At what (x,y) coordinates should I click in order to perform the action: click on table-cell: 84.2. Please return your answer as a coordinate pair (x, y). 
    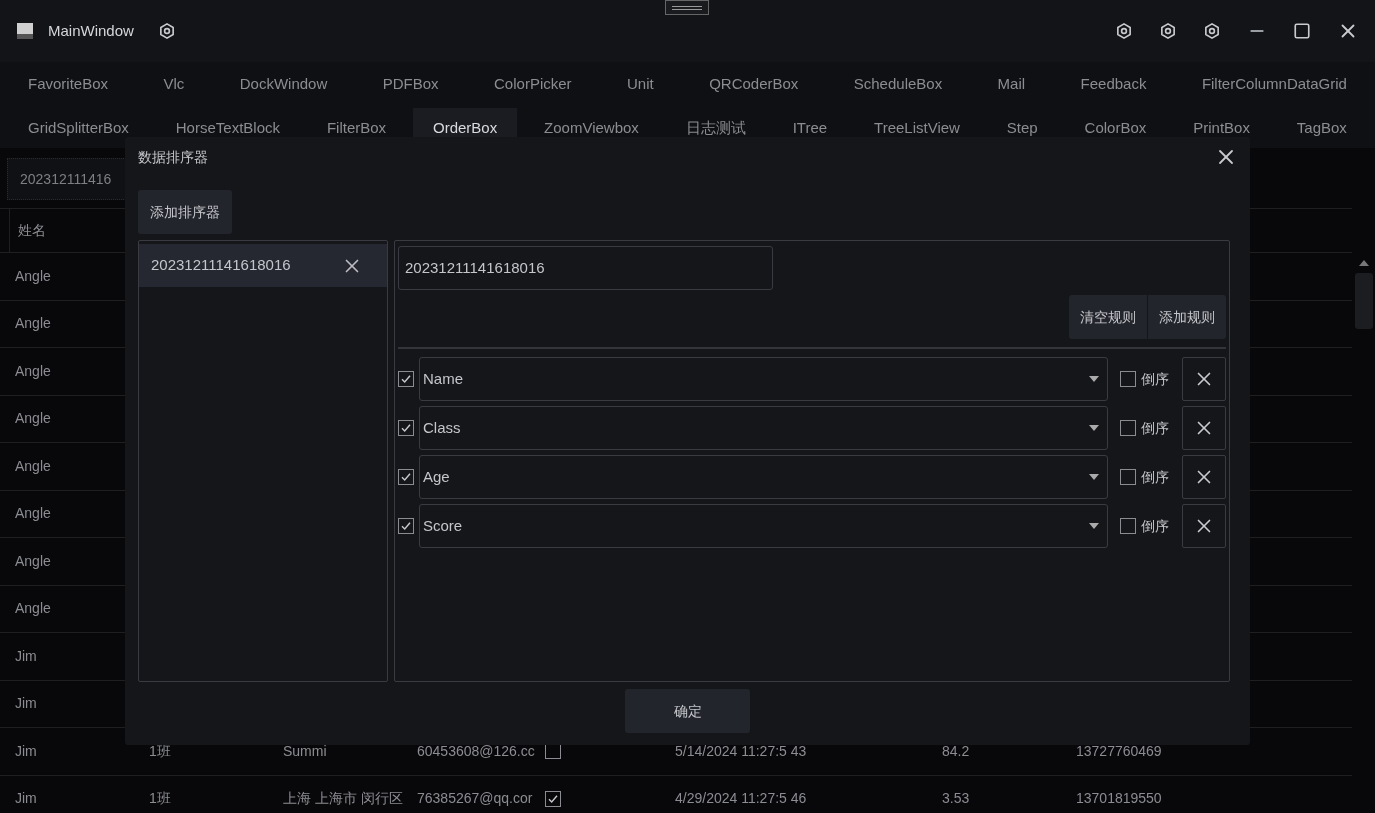
    Looking at the image, I should click on (956, 750).